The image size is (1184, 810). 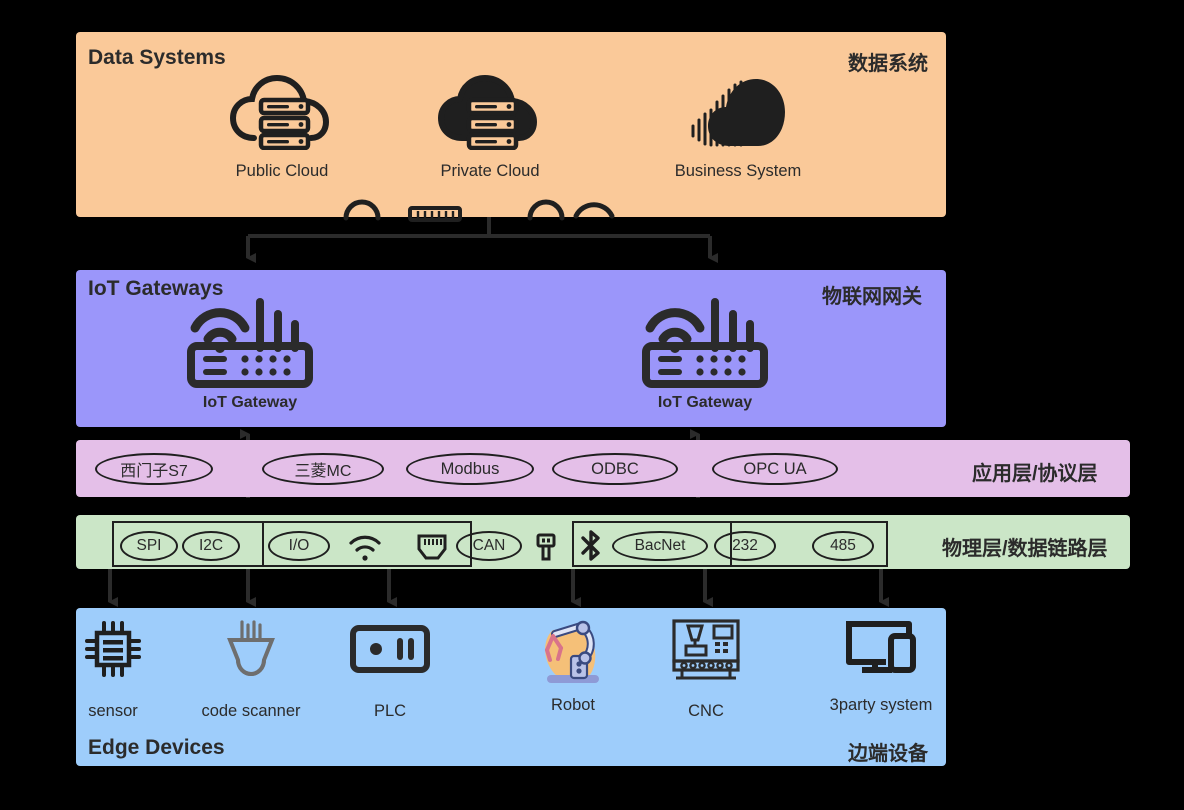 What do you see at coordinates (323, 471) in the screenshot?
I see `protocol-chip-label: 三菱MC` at bounding box center [323, 471].